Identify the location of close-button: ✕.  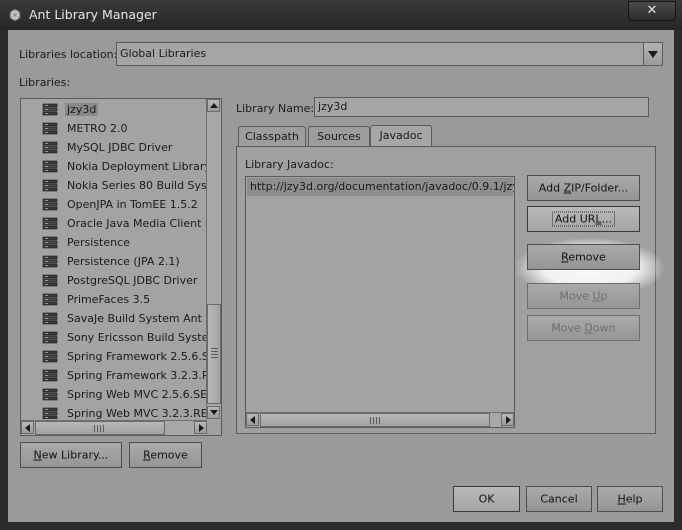
(652, 11).